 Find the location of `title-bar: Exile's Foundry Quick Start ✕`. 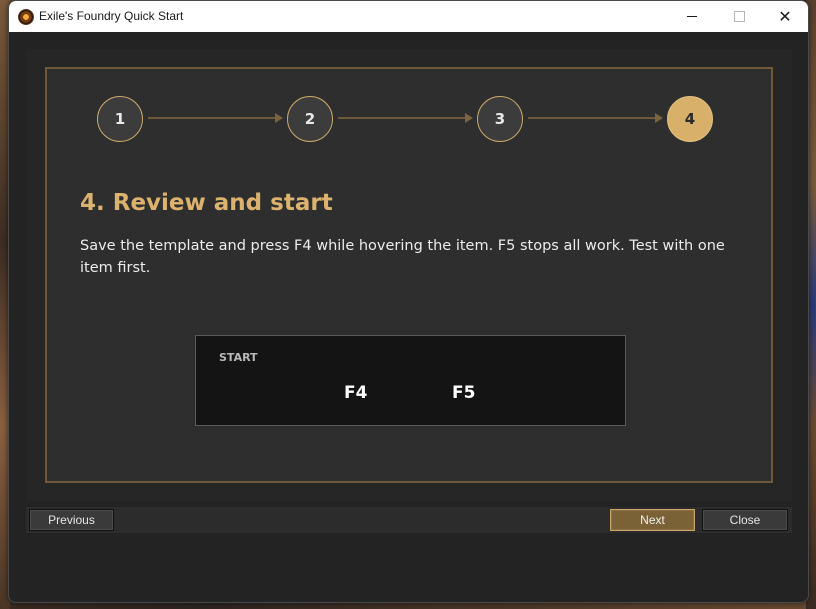

title-bar: Exile's Foundry Quick Start ✕ is located at coordinates (408, 16).